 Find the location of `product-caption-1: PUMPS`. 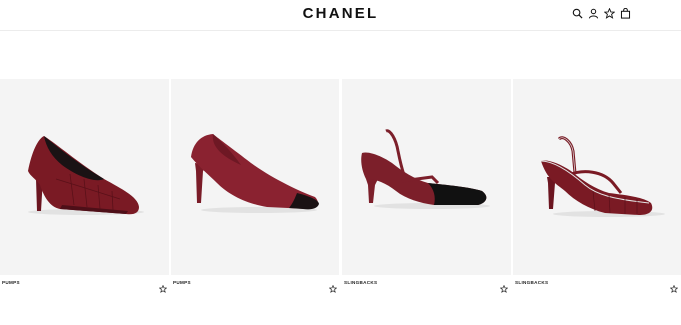

product-caption-1: PUMPS is located at coordinates (84, 284).